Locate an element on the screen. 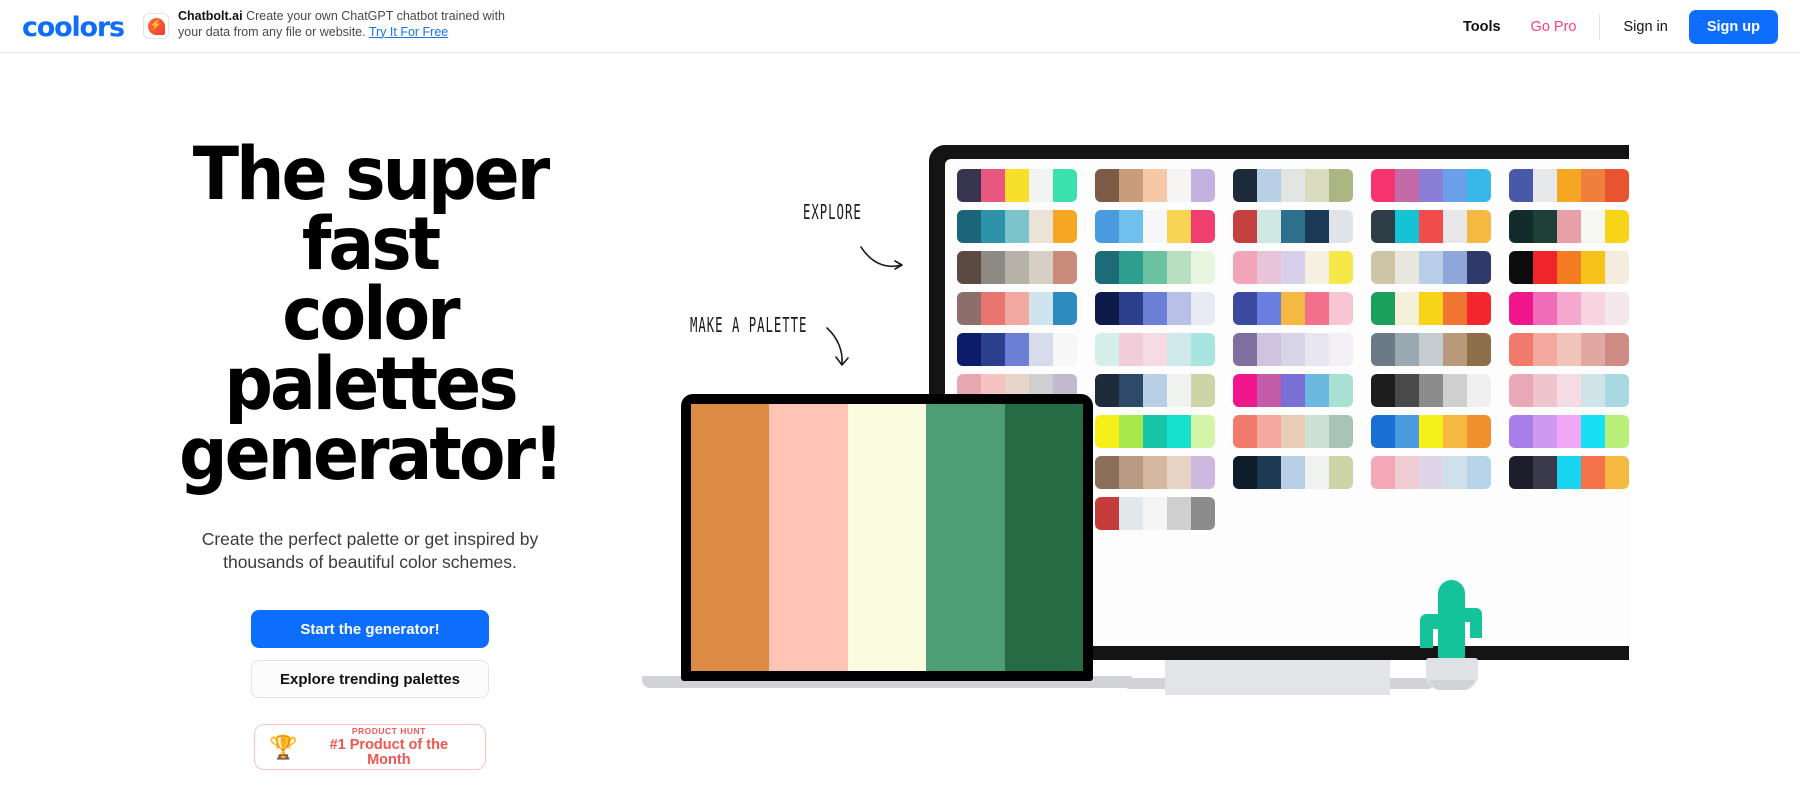 The height and width of the screenshot is (806, 1800). sponsor-cta-link: Try It For Free is located at coordinates (408, 32).